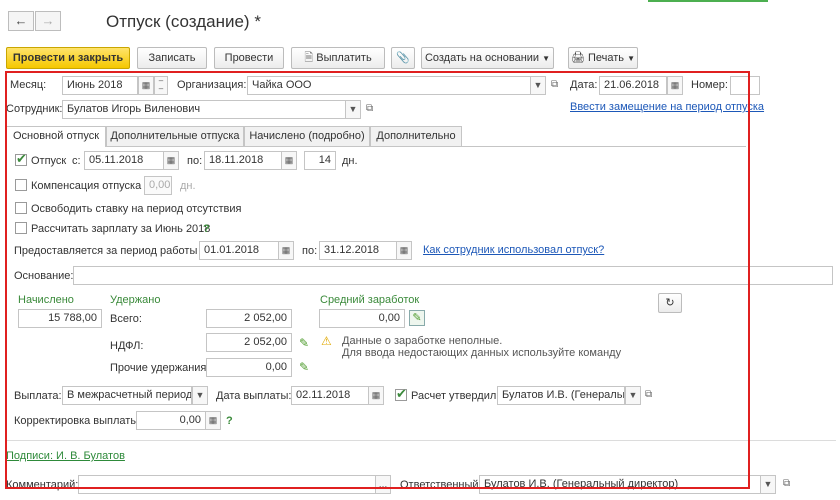 This screenshot has height=500, width=840. What do you see at coordinates (60, 318) in the screenshot?
I see `accrued-field: 15 788,00` at bounding box center [60, 318].